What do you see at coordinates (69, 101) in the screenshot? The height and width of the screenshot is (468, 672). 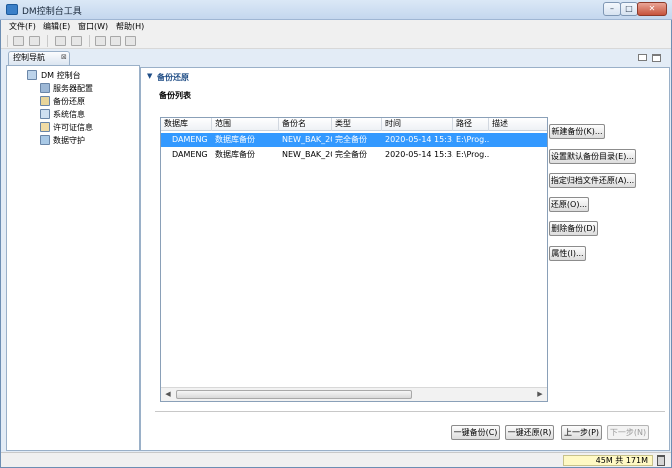 I see `tree-label: 备份还原` at bounding box center [69, 101].